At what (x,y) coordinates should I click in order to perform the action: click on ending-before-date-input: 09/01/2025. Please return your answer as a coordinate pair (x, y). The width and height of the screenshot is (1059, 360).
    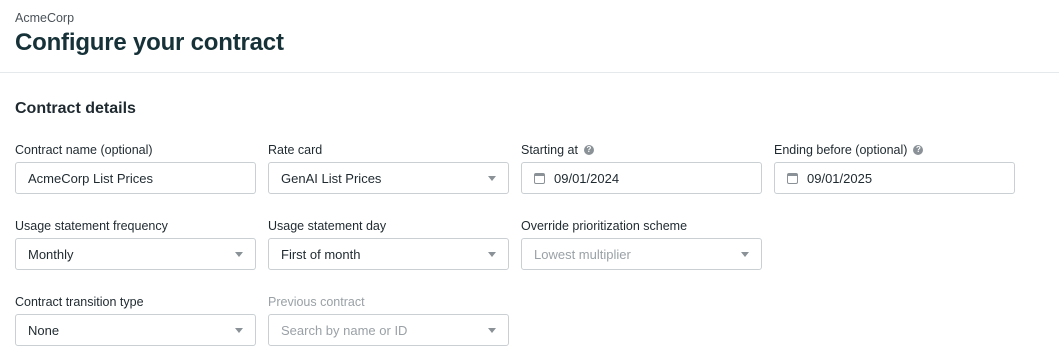
    Looking at the image, I should click on (894, 178).